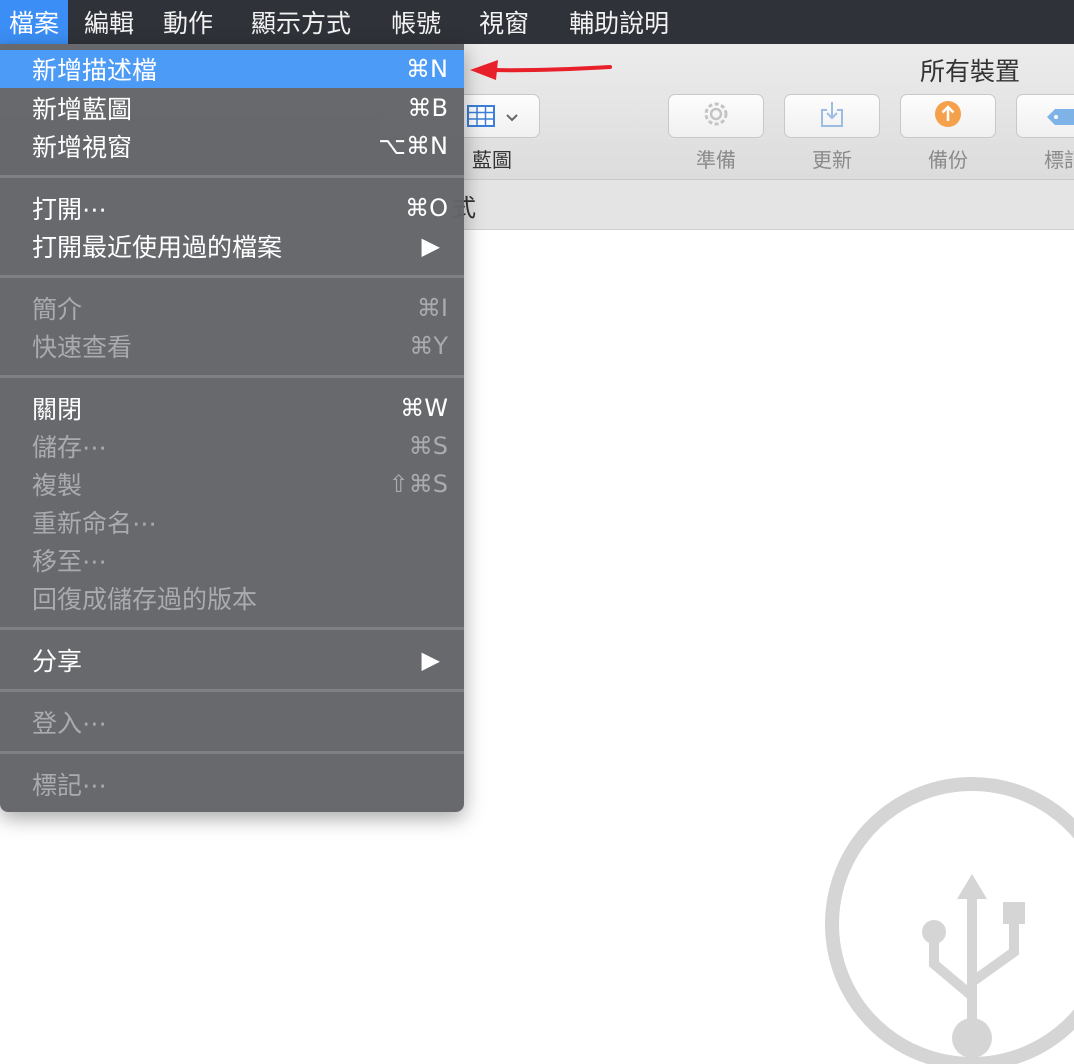  Describe the element at coordinates (232, 346) in the screenshot. I see `menu-item-quick-look: 快速查看 ⌘Y` at that location.